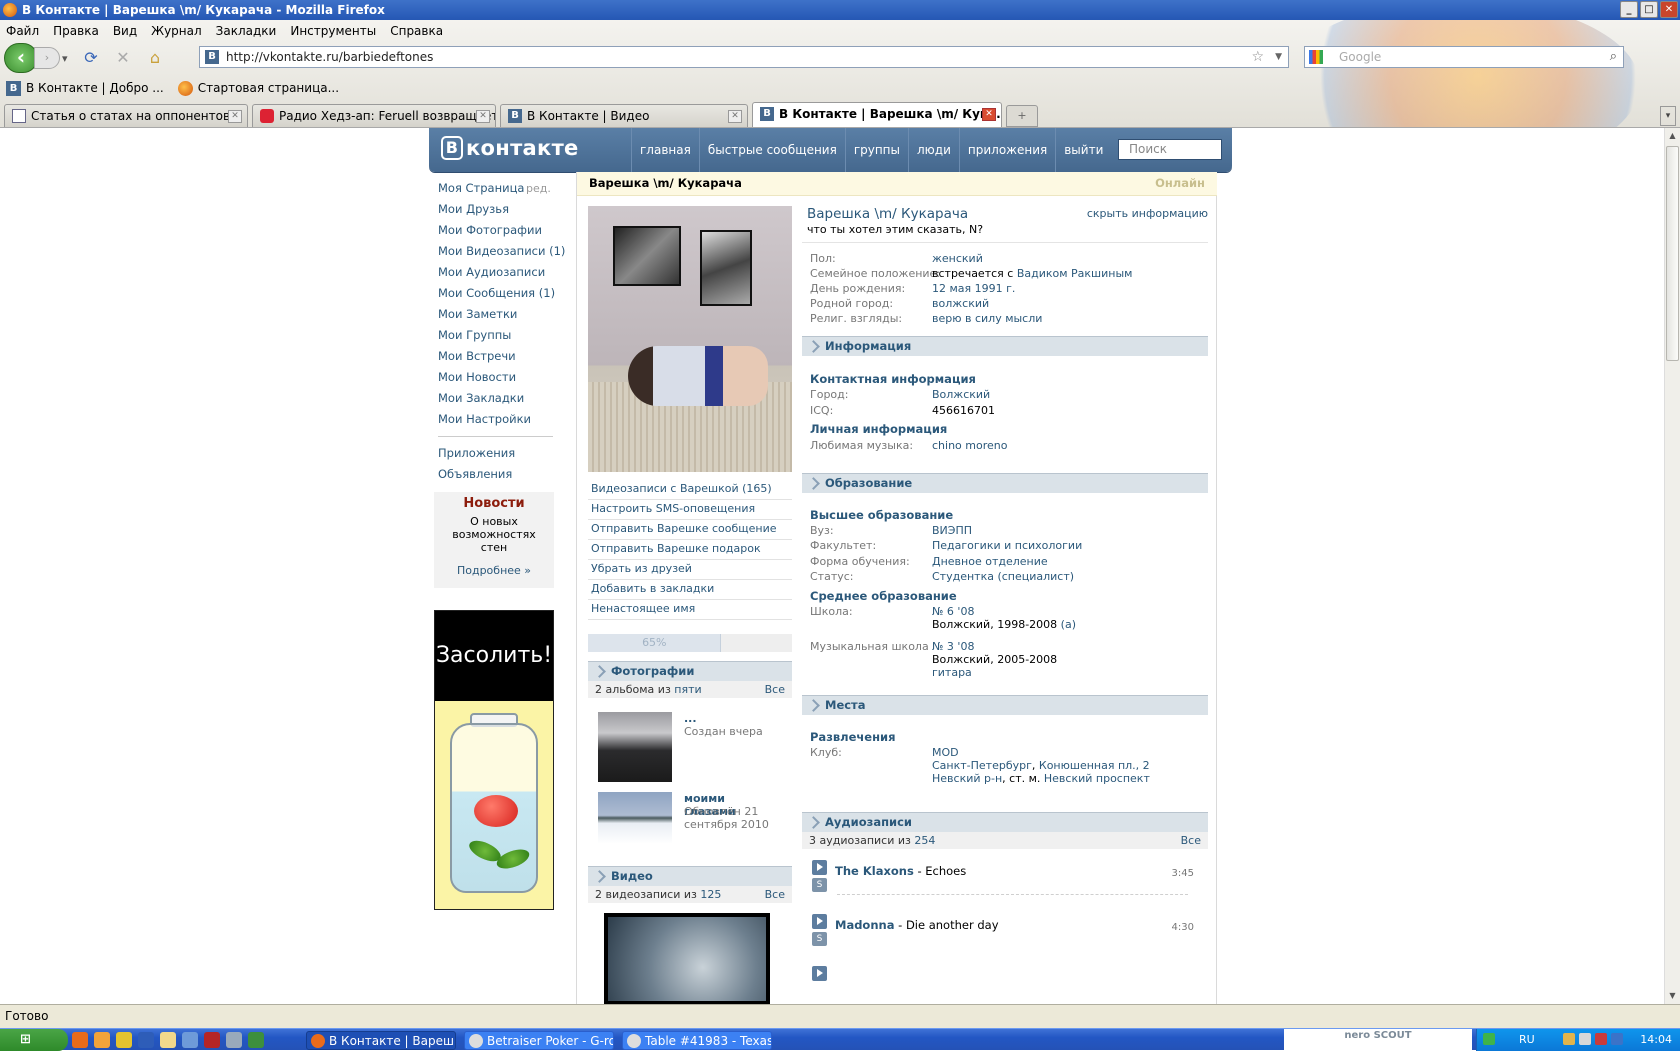 Image resolution: width=1680 pixels, height=1051 pixels. What do you see at coordinates (1007, 545) in the screenshot?
I see `info-value: Педагогики и психологии` at bounding box center [1007, 545].